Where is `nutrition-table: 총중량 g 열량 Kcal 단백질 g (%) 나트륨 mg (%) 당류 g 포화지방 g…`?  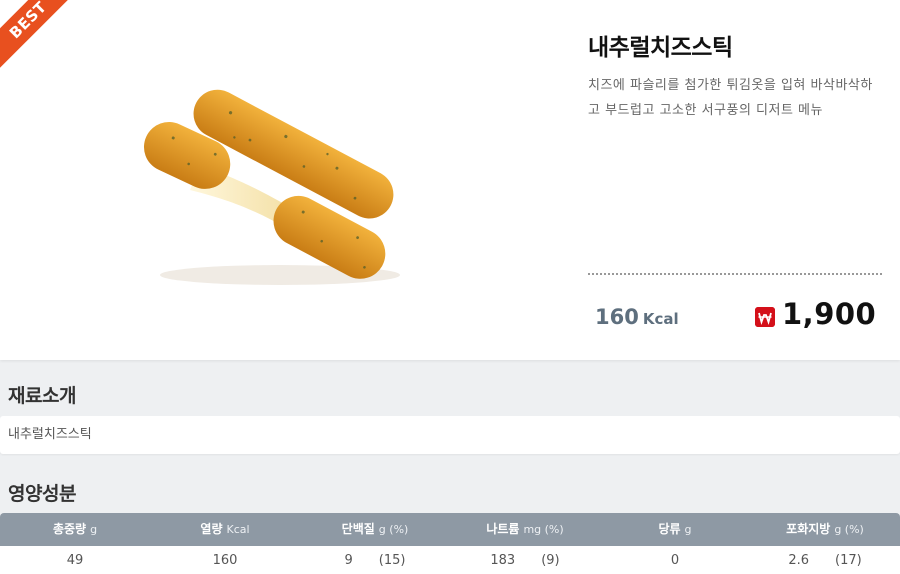 nutrition-table: 총중량 g 열량 Kcal 단백질 g (%) 나트륨 mg (%) 당류 g 포화지방 g… is located at coordinates (450, 543).